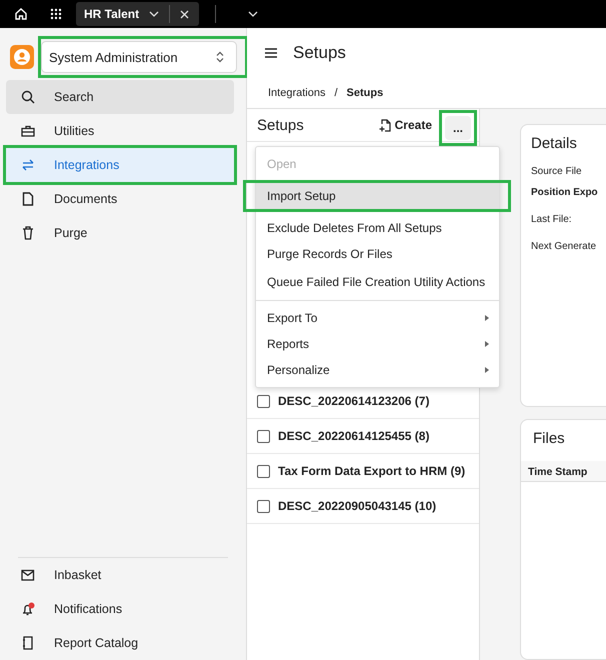  Describe the element at coordinates (271, 53) in the screenshot. I see `menu-icon` at that location.